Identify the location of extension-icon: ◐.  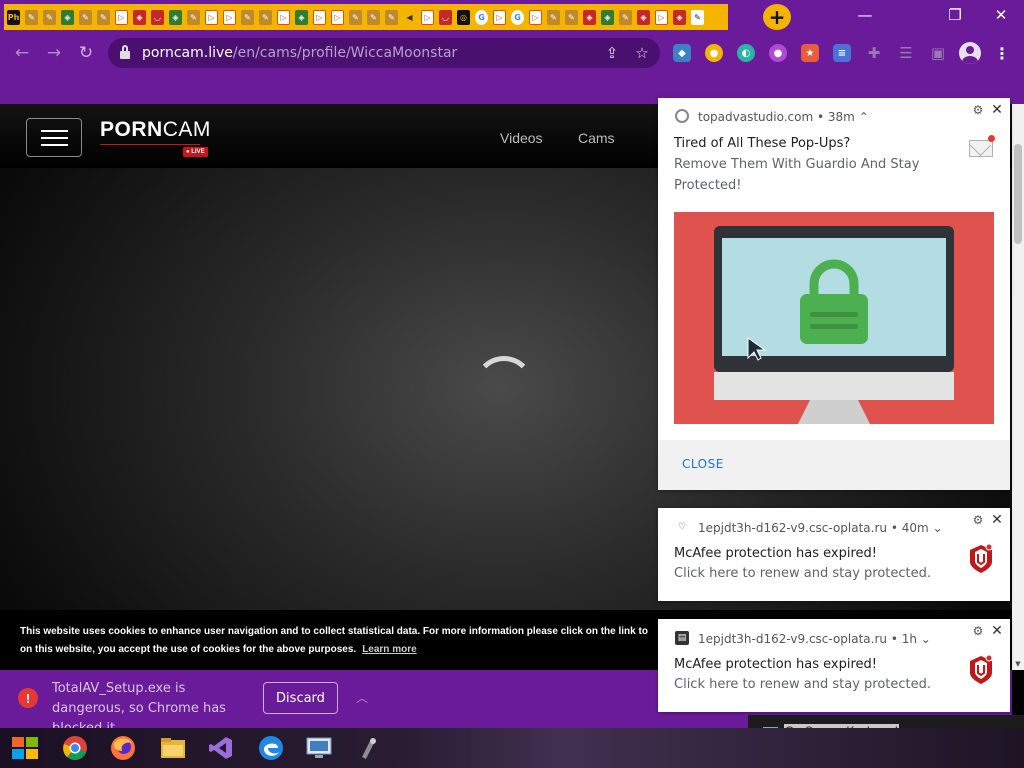
(746, 53).